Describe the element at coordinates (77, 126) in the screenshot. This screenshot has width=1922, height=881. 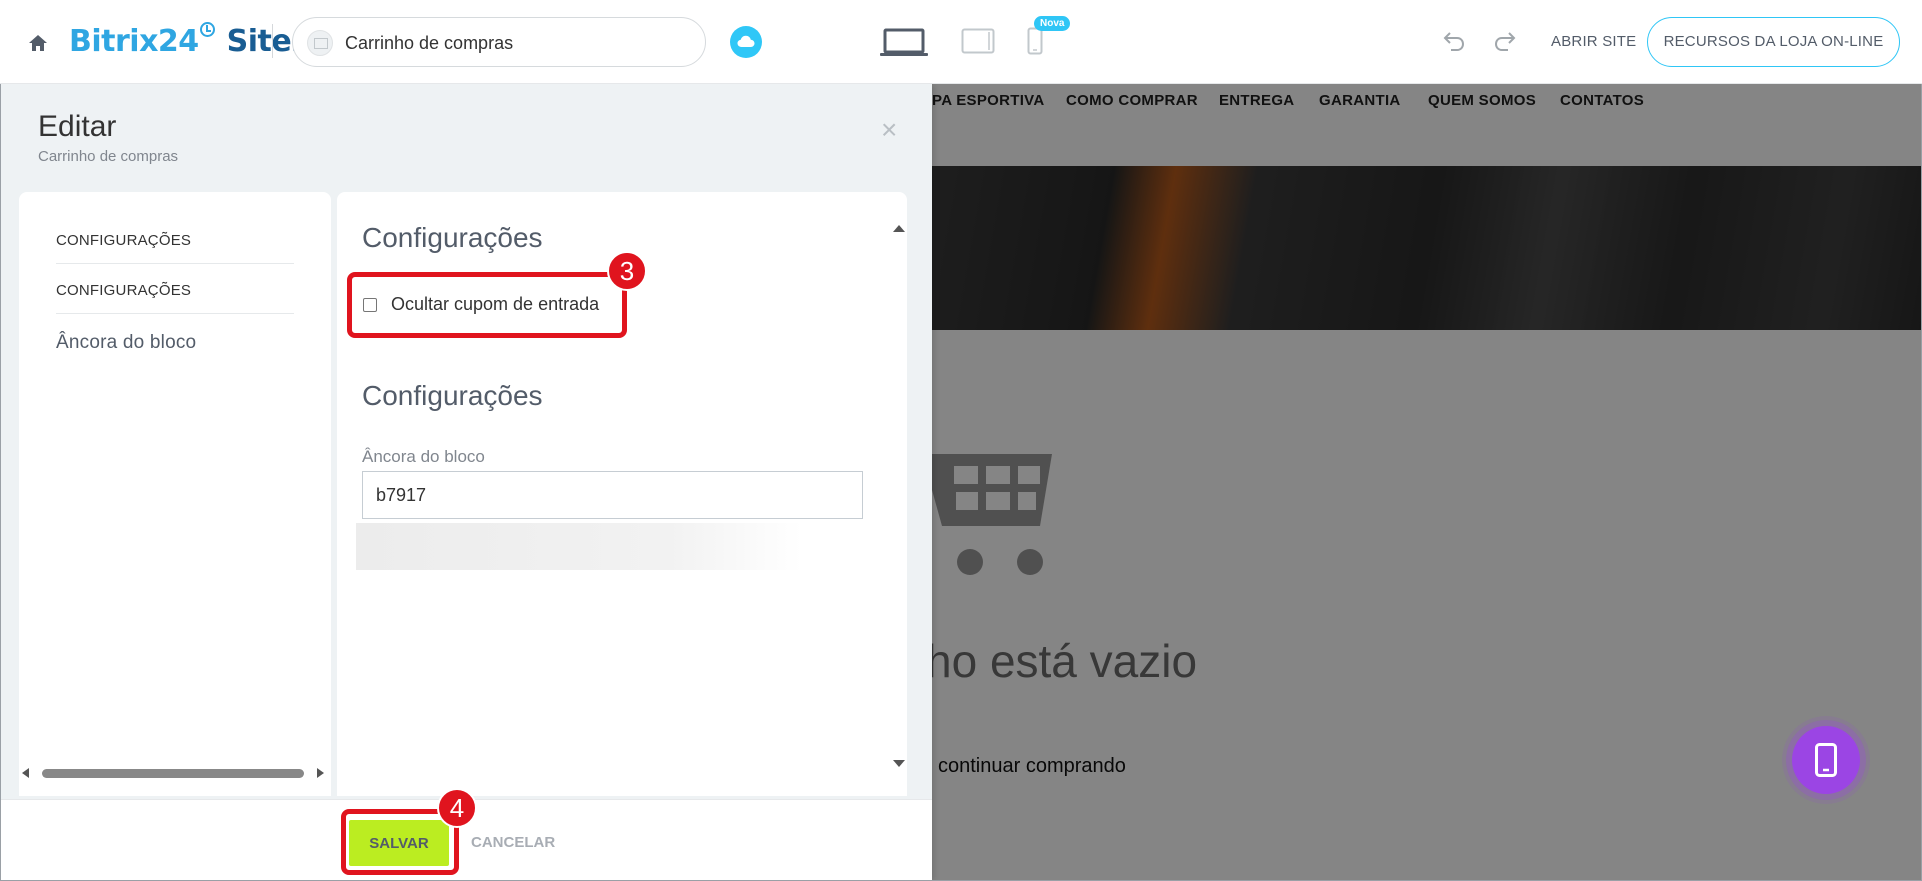
I see `panel-title: Editar` at that location.